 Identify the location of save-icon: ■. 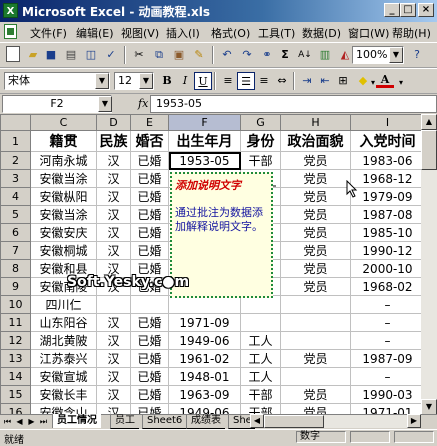
(51, 55).